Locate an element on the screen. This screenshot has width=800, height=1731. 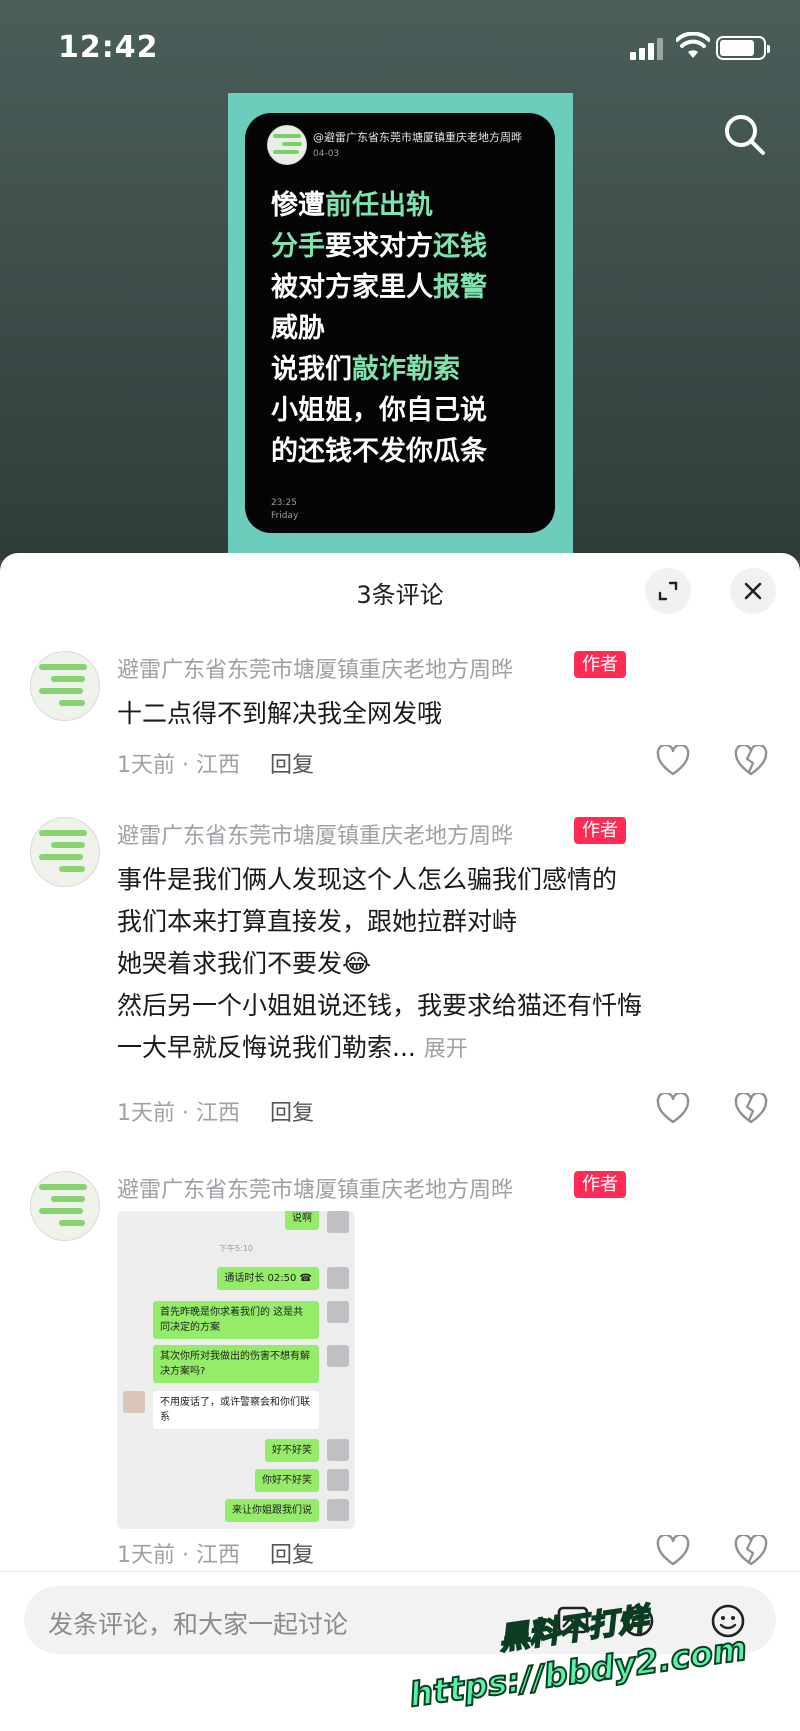
headline-text: 威胁 is located at coordinates (298, 328).